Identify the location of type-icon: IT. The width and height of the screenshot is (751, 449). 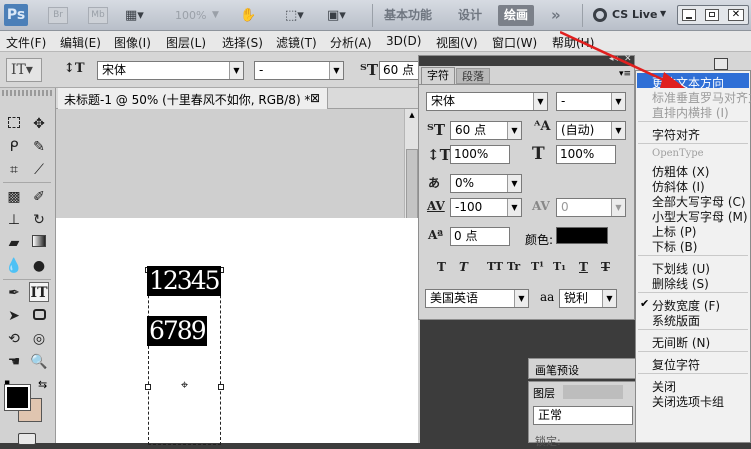
(39, 292).